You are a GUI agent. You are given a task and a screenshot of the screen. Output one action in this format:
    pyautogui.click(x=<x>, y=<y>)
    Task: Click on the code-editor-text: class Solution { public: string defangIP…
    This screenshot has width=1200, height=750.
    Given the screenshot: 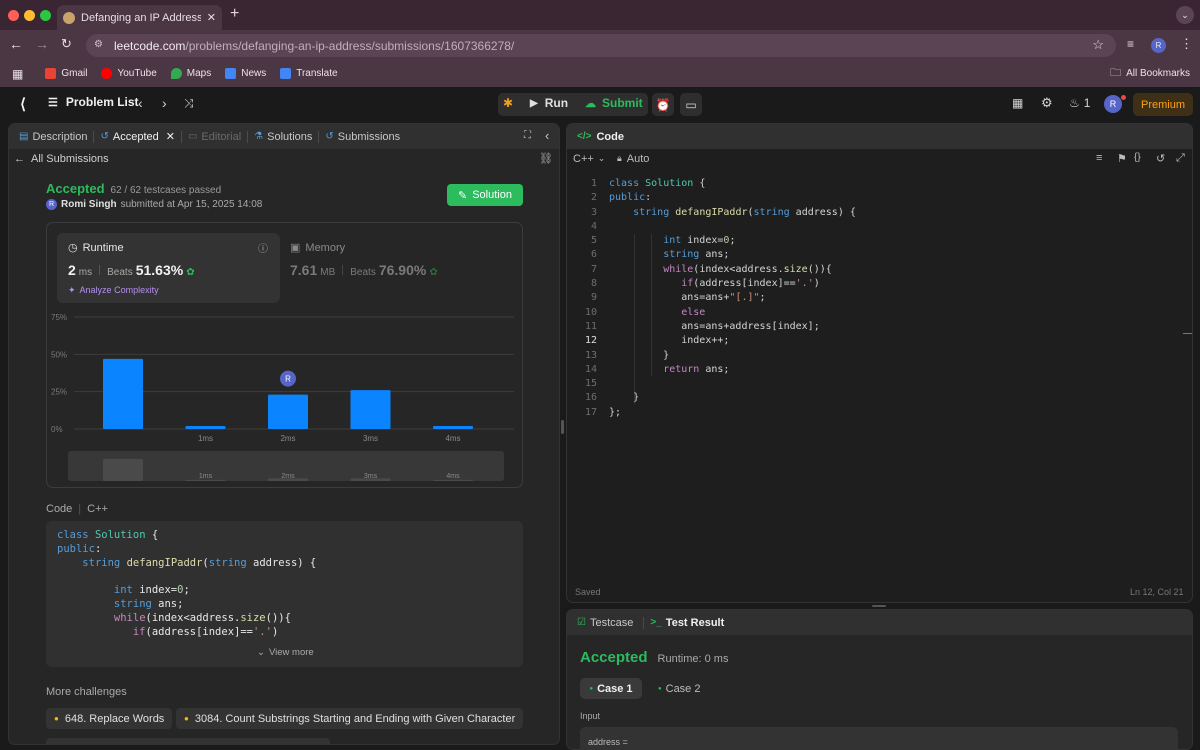 What is the action you would take?
    pyautogui.click(x=732, y=298)
    